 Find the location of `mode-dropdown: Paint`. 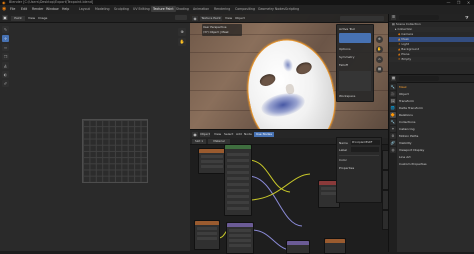

mode-dropdown: Paint is located at coordinates (18, 18).